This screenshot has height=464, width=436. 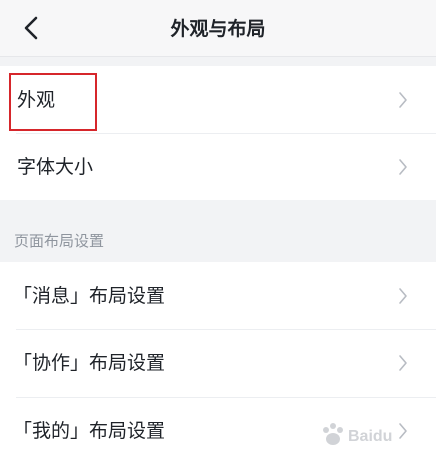 I want to click on section-header-page-layout: 页面布局设置, so click(x=59, y=241).